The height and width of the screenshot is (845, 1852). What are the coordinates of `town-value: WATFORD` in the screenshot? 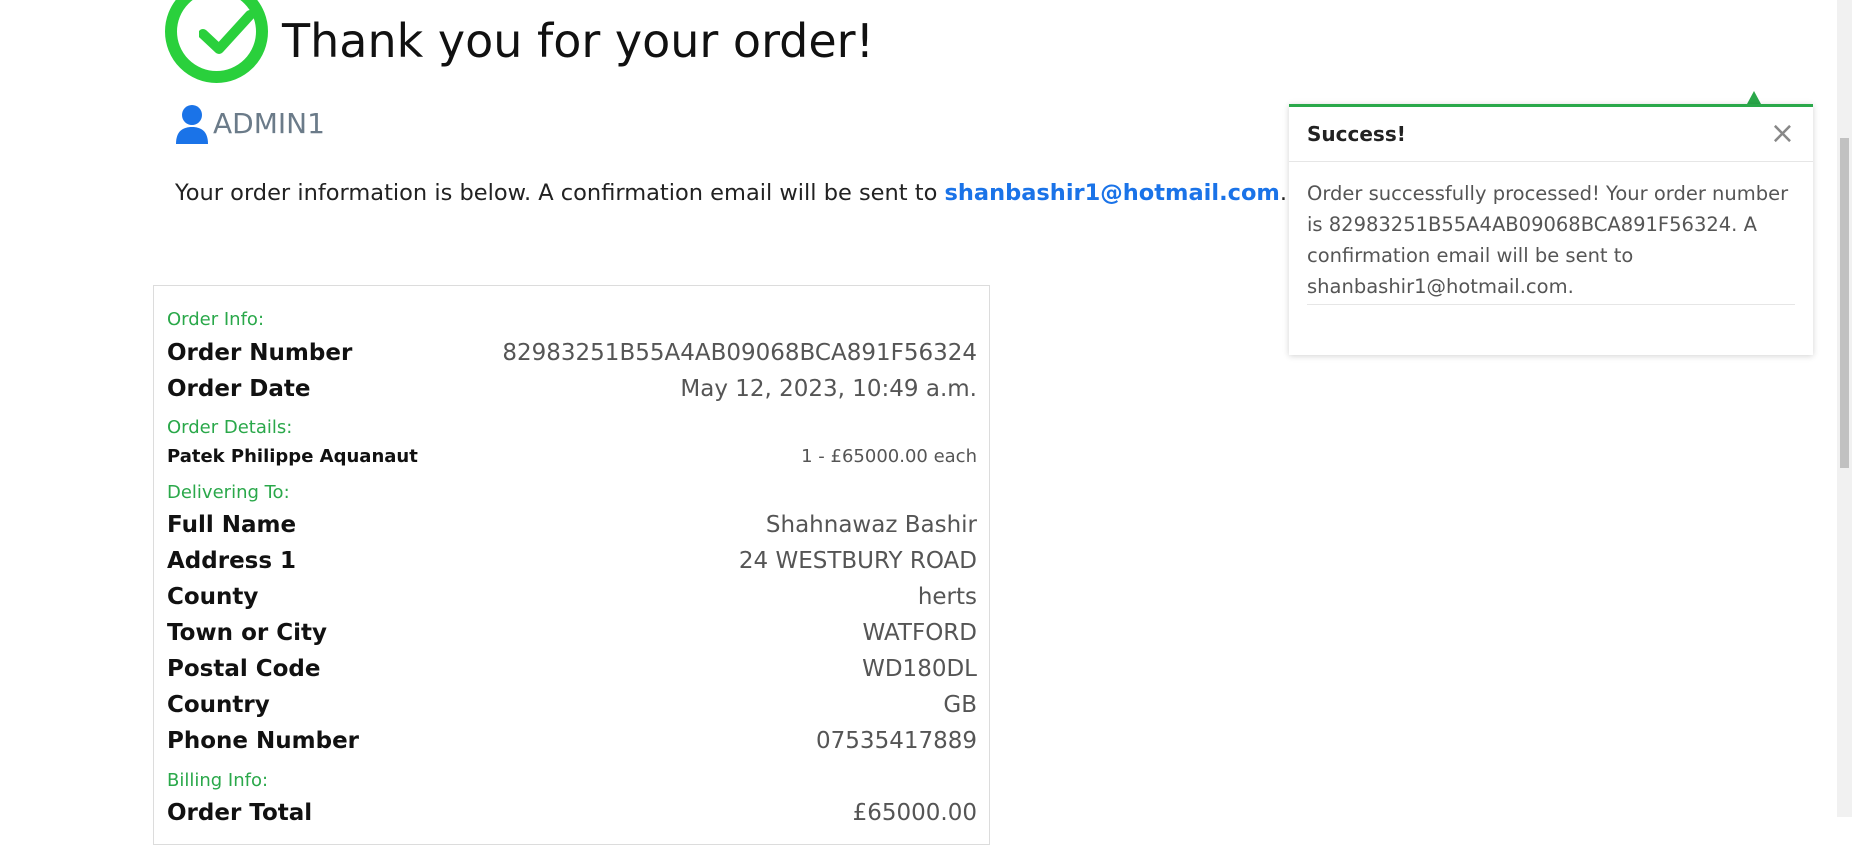 It's located at (919, 633).